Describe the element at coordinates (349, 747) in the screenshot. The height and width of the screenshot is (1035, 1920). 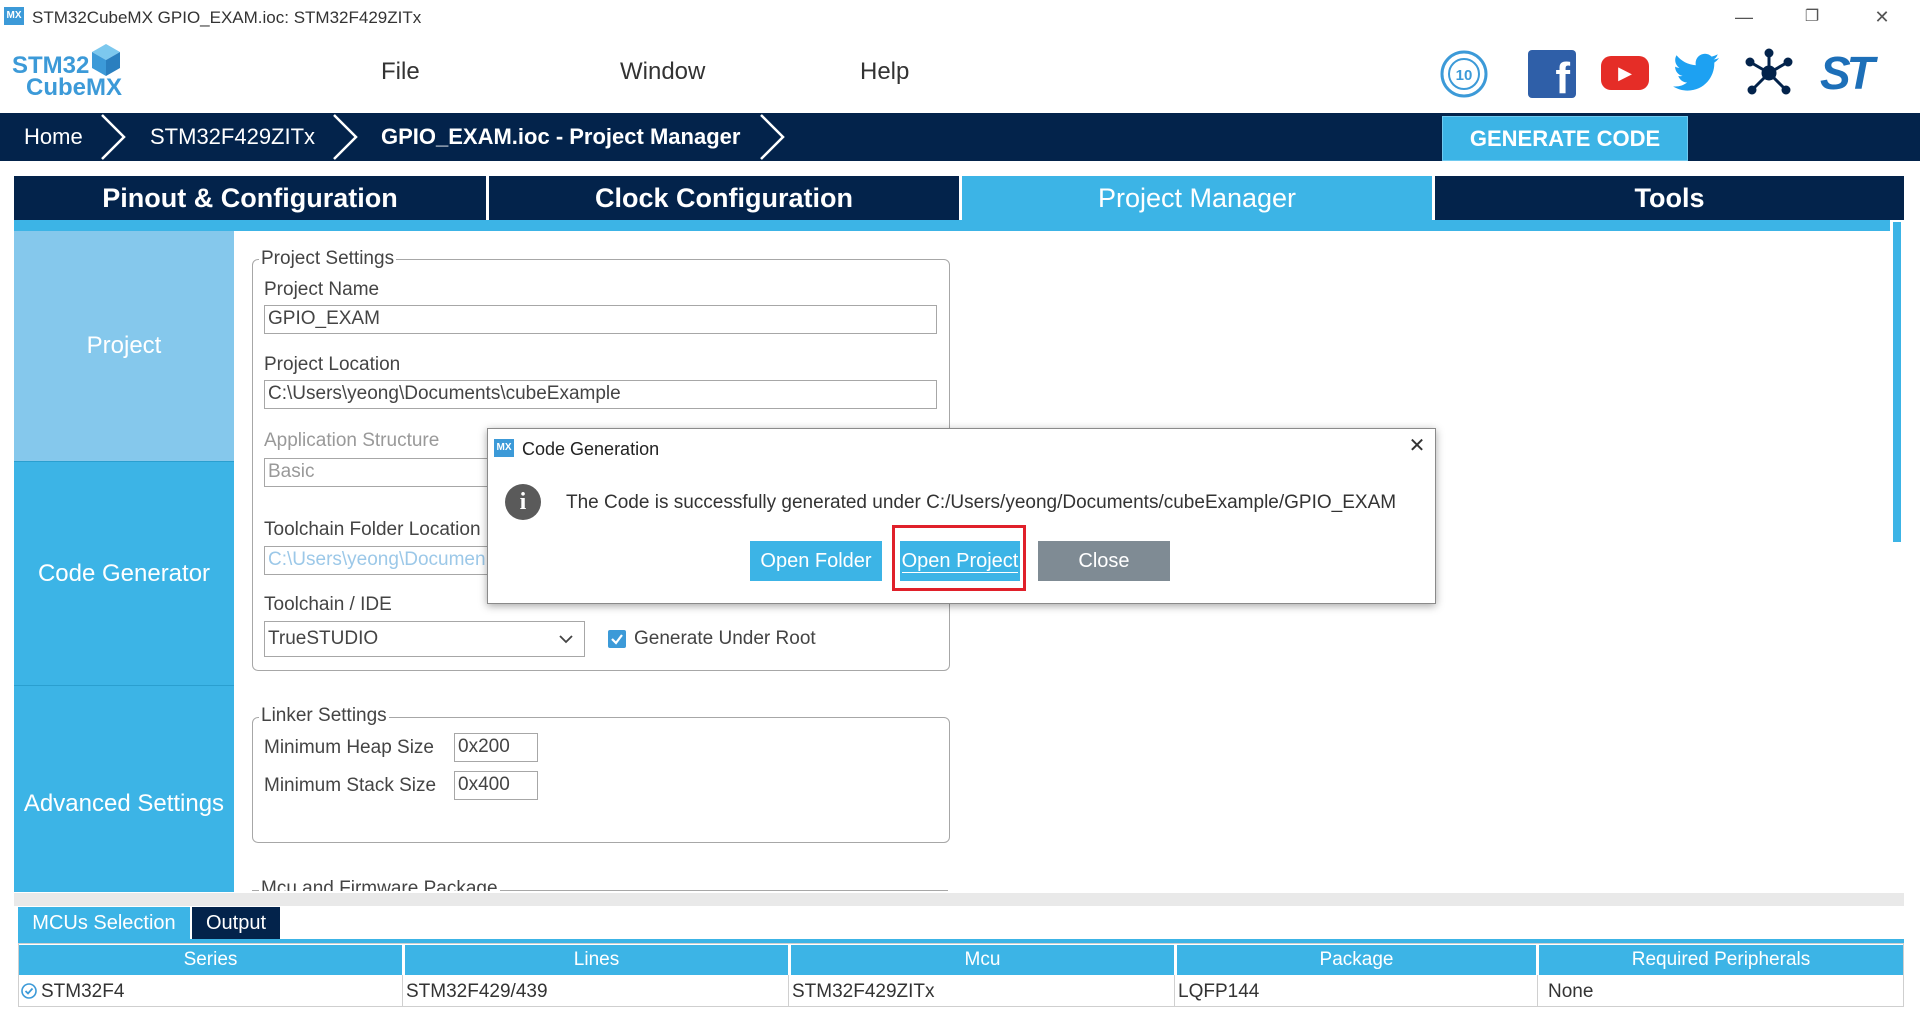
I see `min-heap-label: Minimum Heap Size` at that location.